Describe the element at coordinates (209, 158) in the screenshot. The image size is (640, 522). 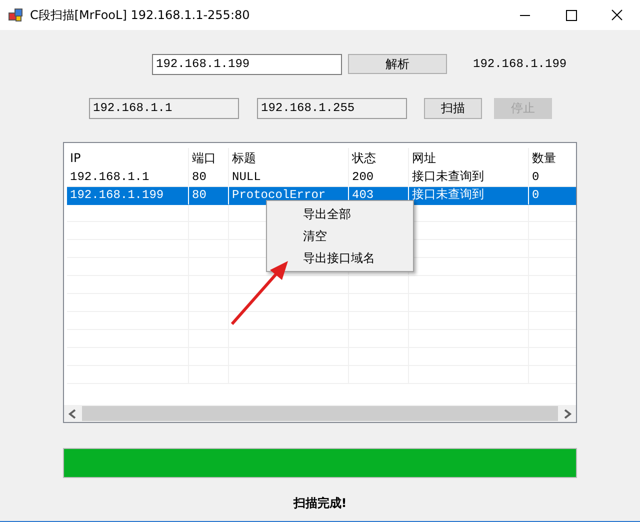
I see `column-header: 端口` at that location.